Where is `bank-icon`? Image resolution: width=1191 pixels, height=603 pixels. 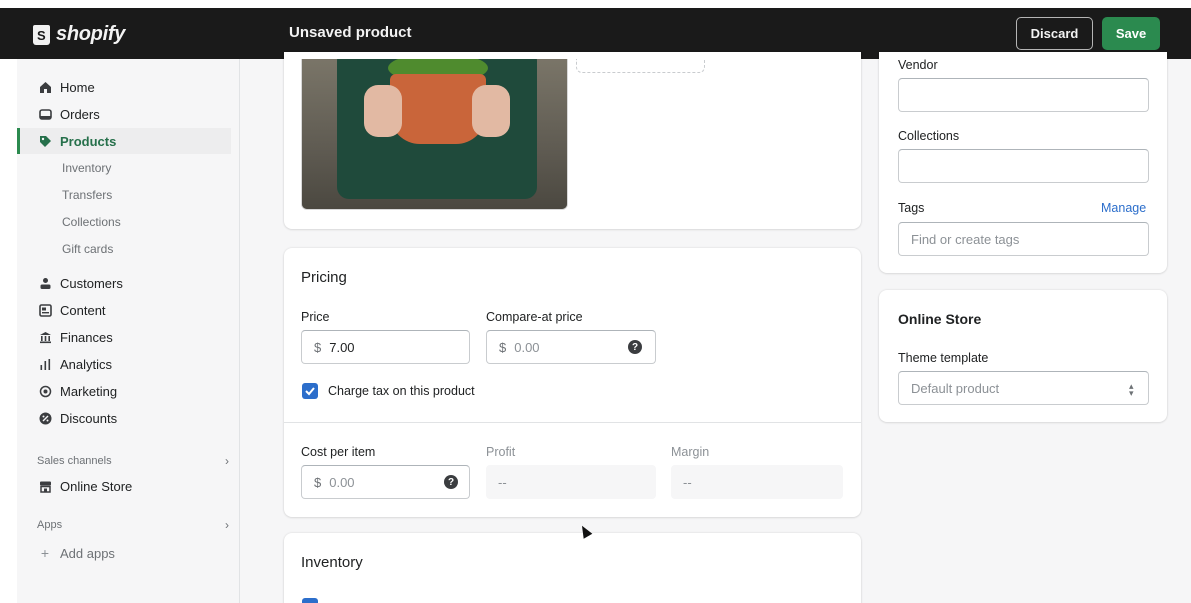 bank-icon is located at coordinates (45, 337).